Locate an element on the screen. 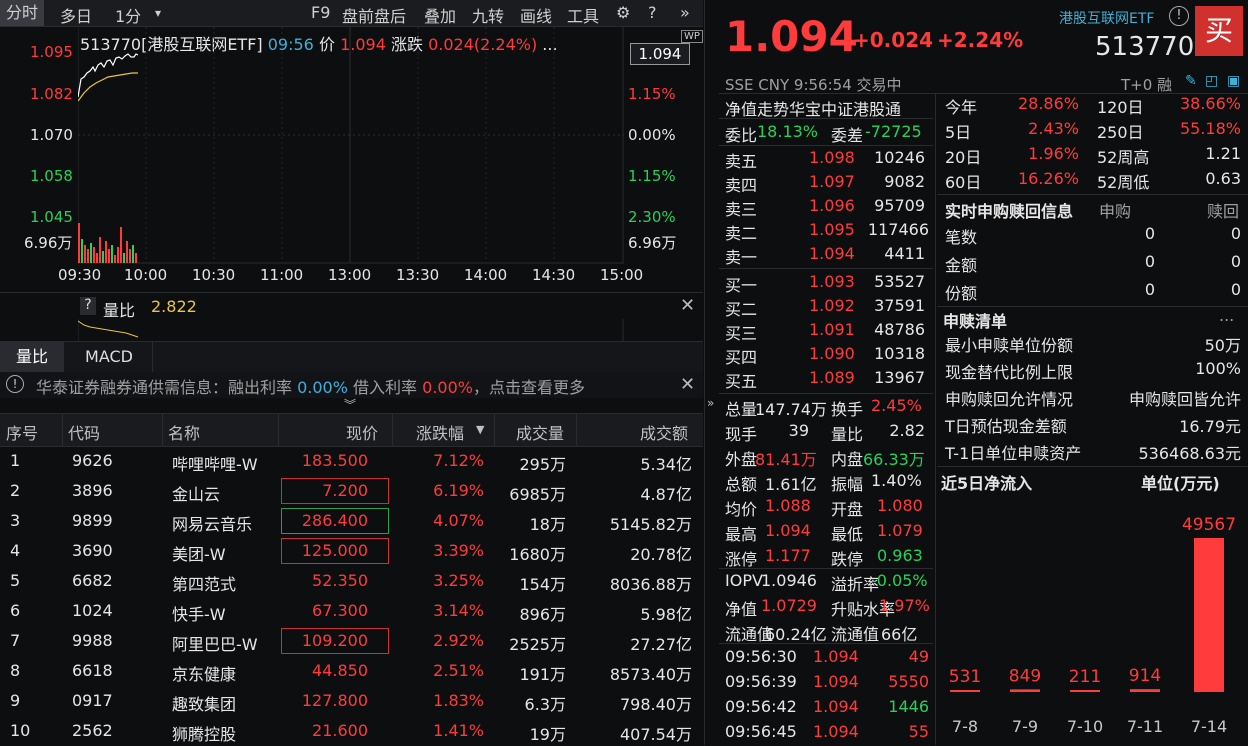  buy-button: 买 is located at coordinates (1219, 31).